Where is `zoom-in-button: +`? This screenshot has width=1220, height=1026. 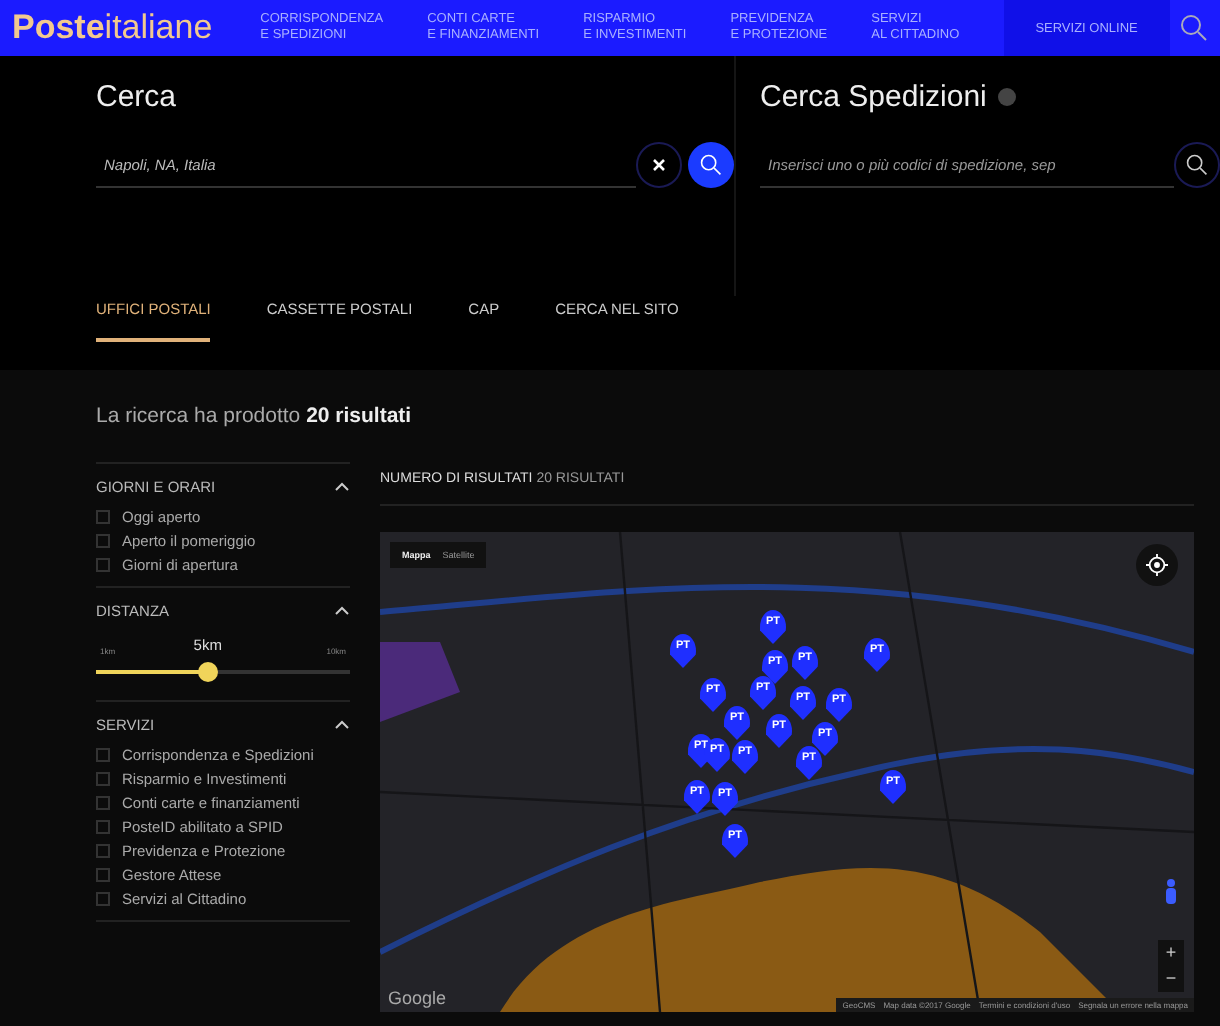
zoom-in-button: + is located at coordinates (1171, 953).